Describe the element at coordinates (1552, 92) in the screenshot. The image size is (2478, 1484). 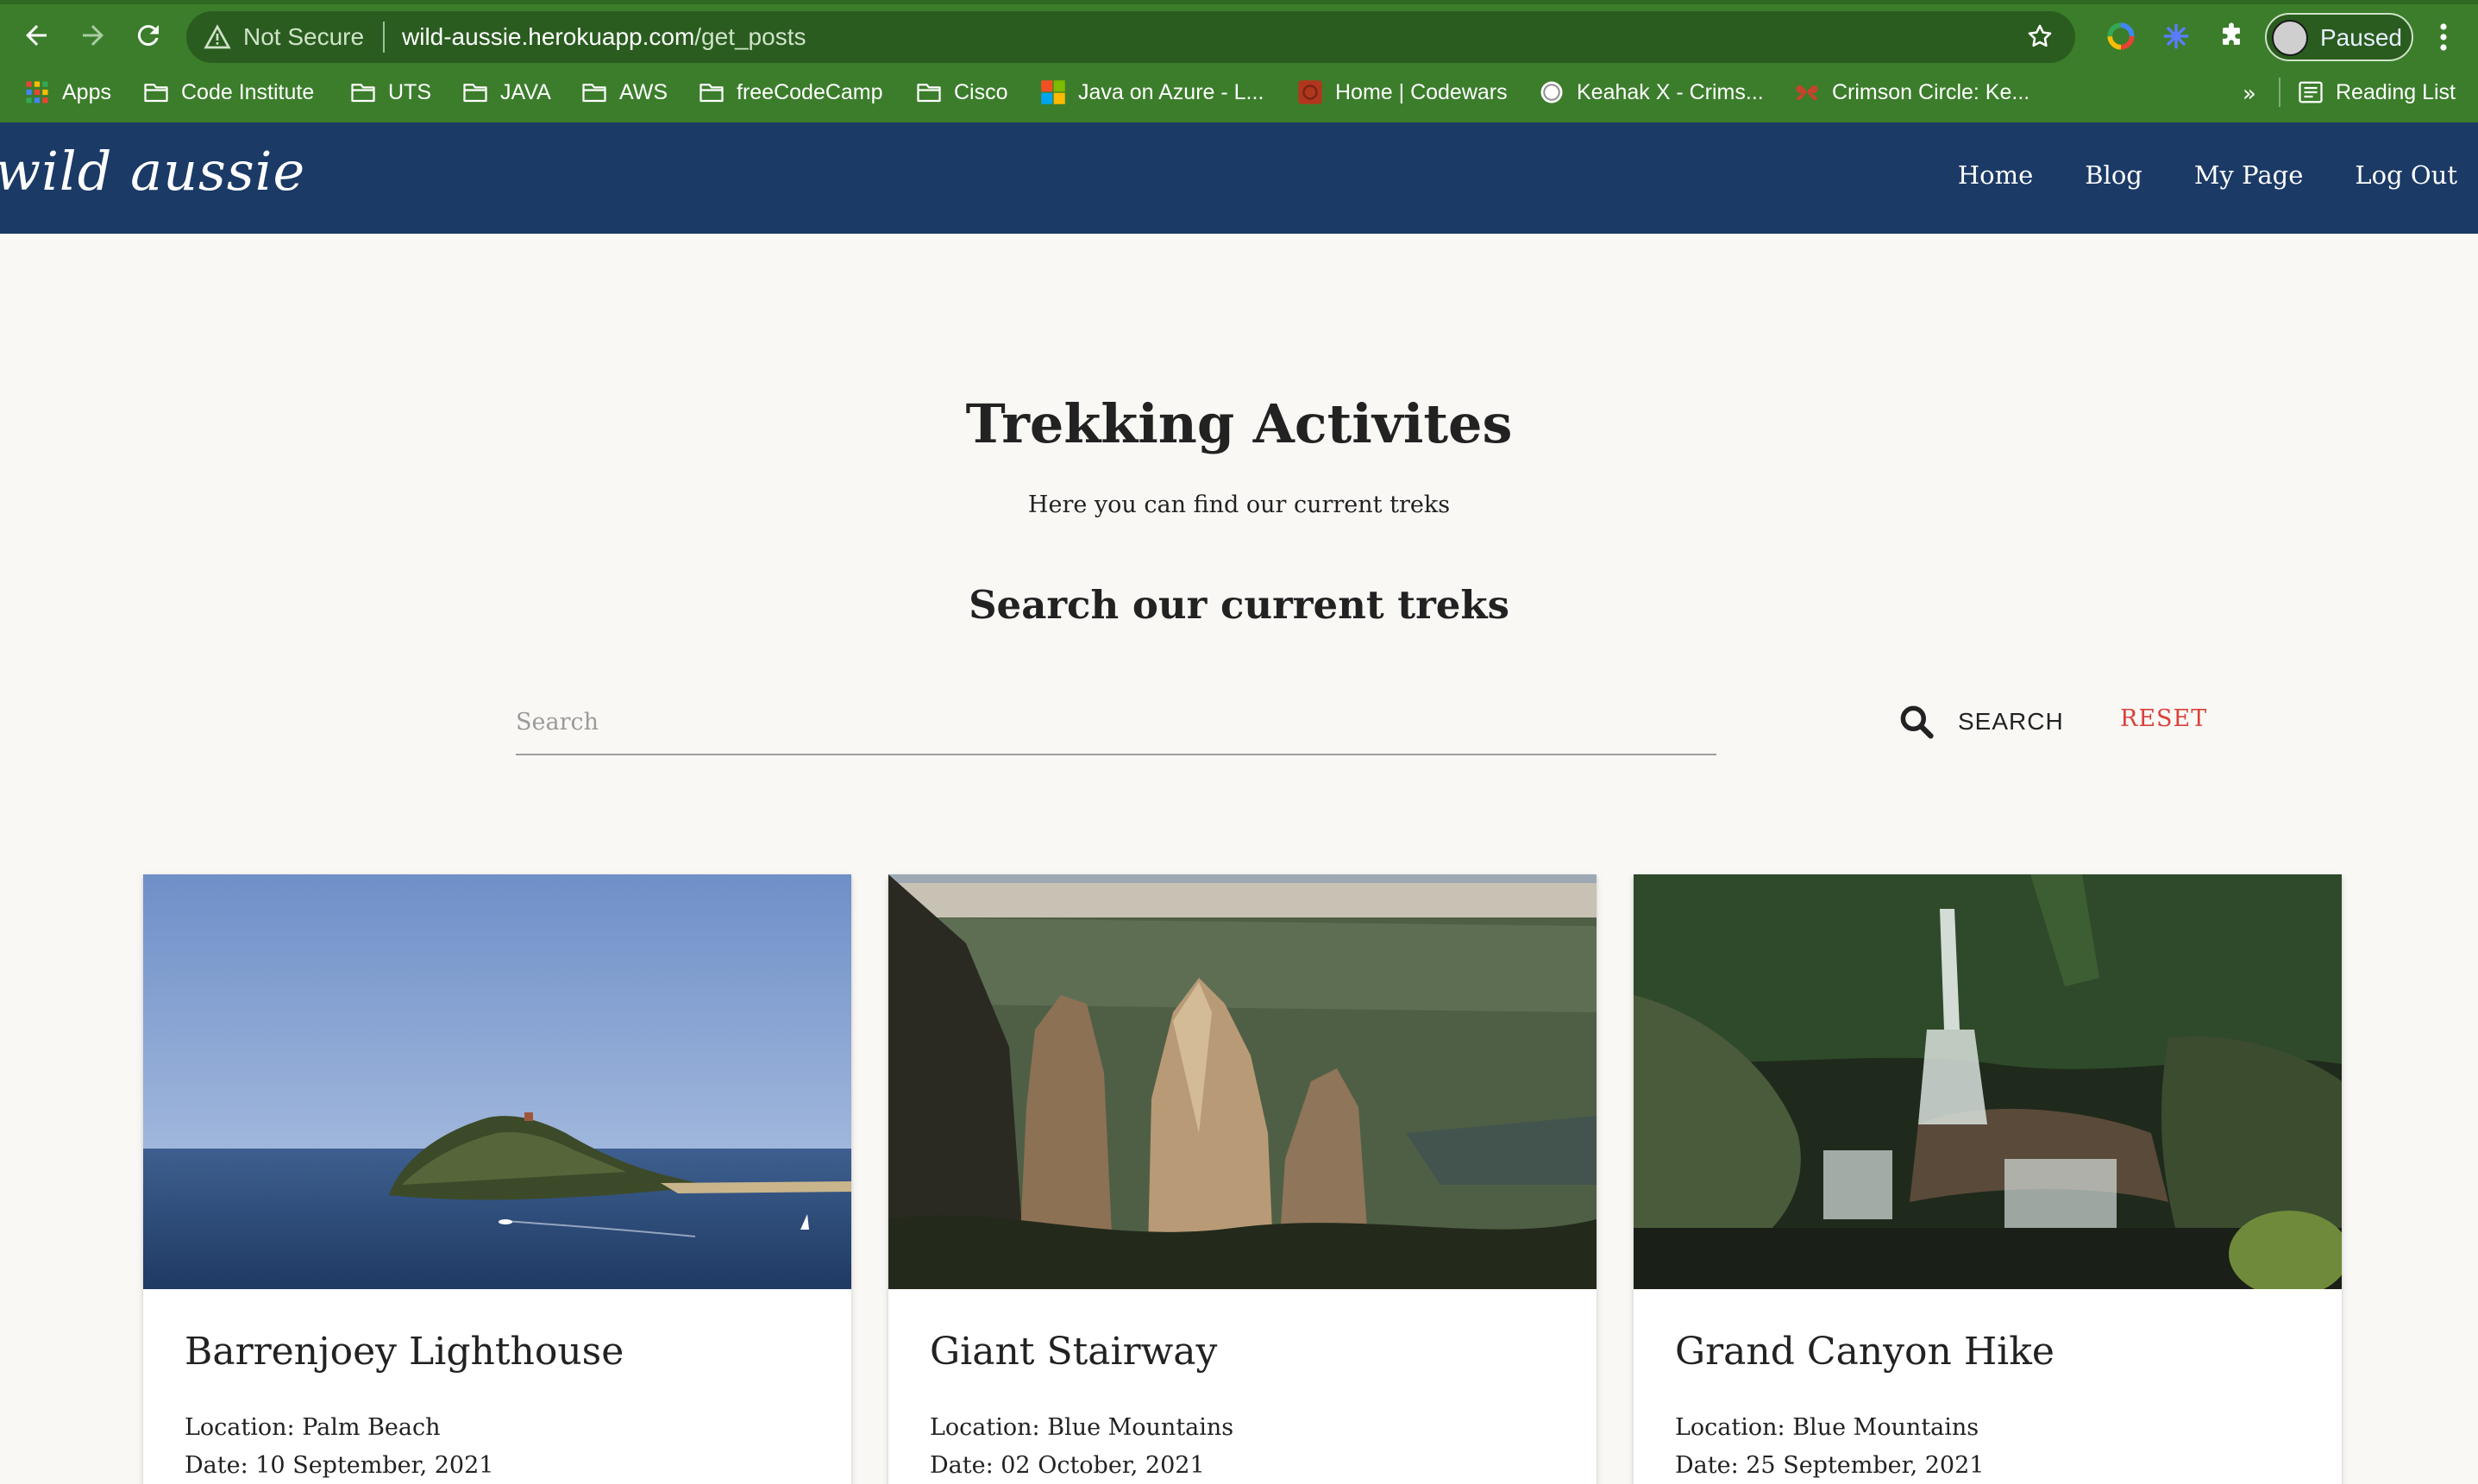
I see `circle-logo-icon` at that location.